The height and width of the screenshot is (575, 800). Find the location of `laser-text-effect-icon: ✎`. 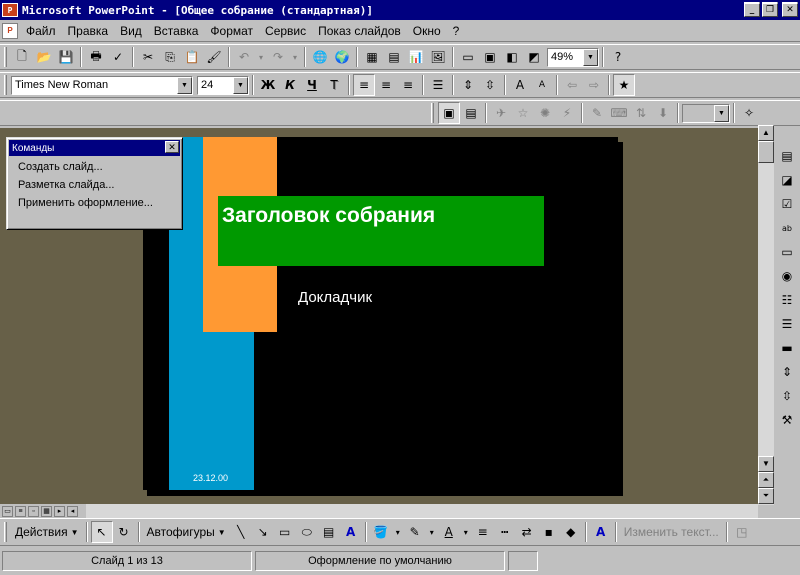

laser-text-effect-icon: ✎ is located at coordinates (597, 113).